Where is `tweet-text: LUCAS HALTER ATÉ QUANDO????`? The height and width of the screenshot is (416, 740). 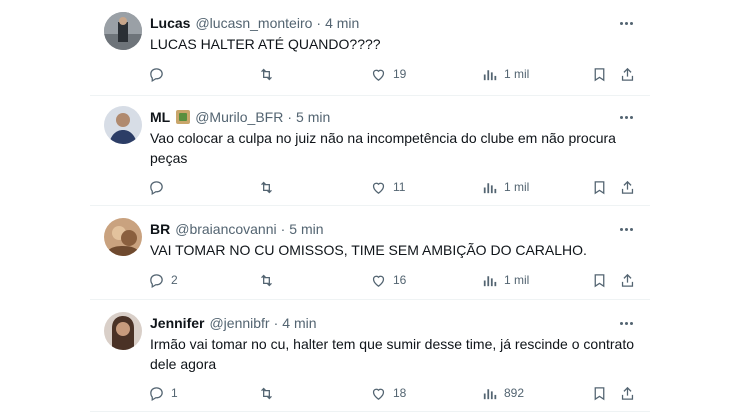
tweet-text: LUCAS HALTER ATÉ QUANDO???? is located at coordinates (265, 44).